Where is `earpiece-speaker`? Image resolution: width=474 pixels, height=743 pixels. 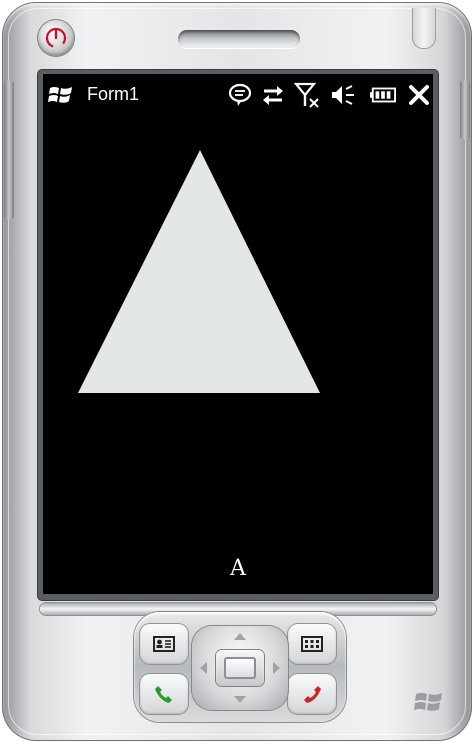
earpiece-speaker is located at coordinates (239, 39).